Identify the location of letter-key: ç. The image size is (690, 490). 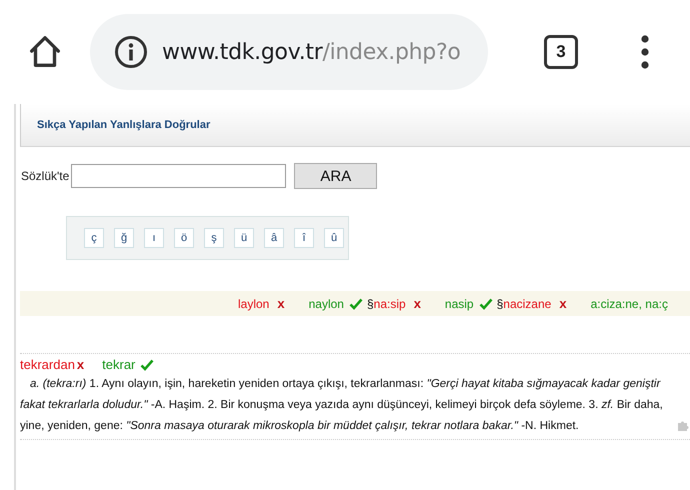
(94, 238).